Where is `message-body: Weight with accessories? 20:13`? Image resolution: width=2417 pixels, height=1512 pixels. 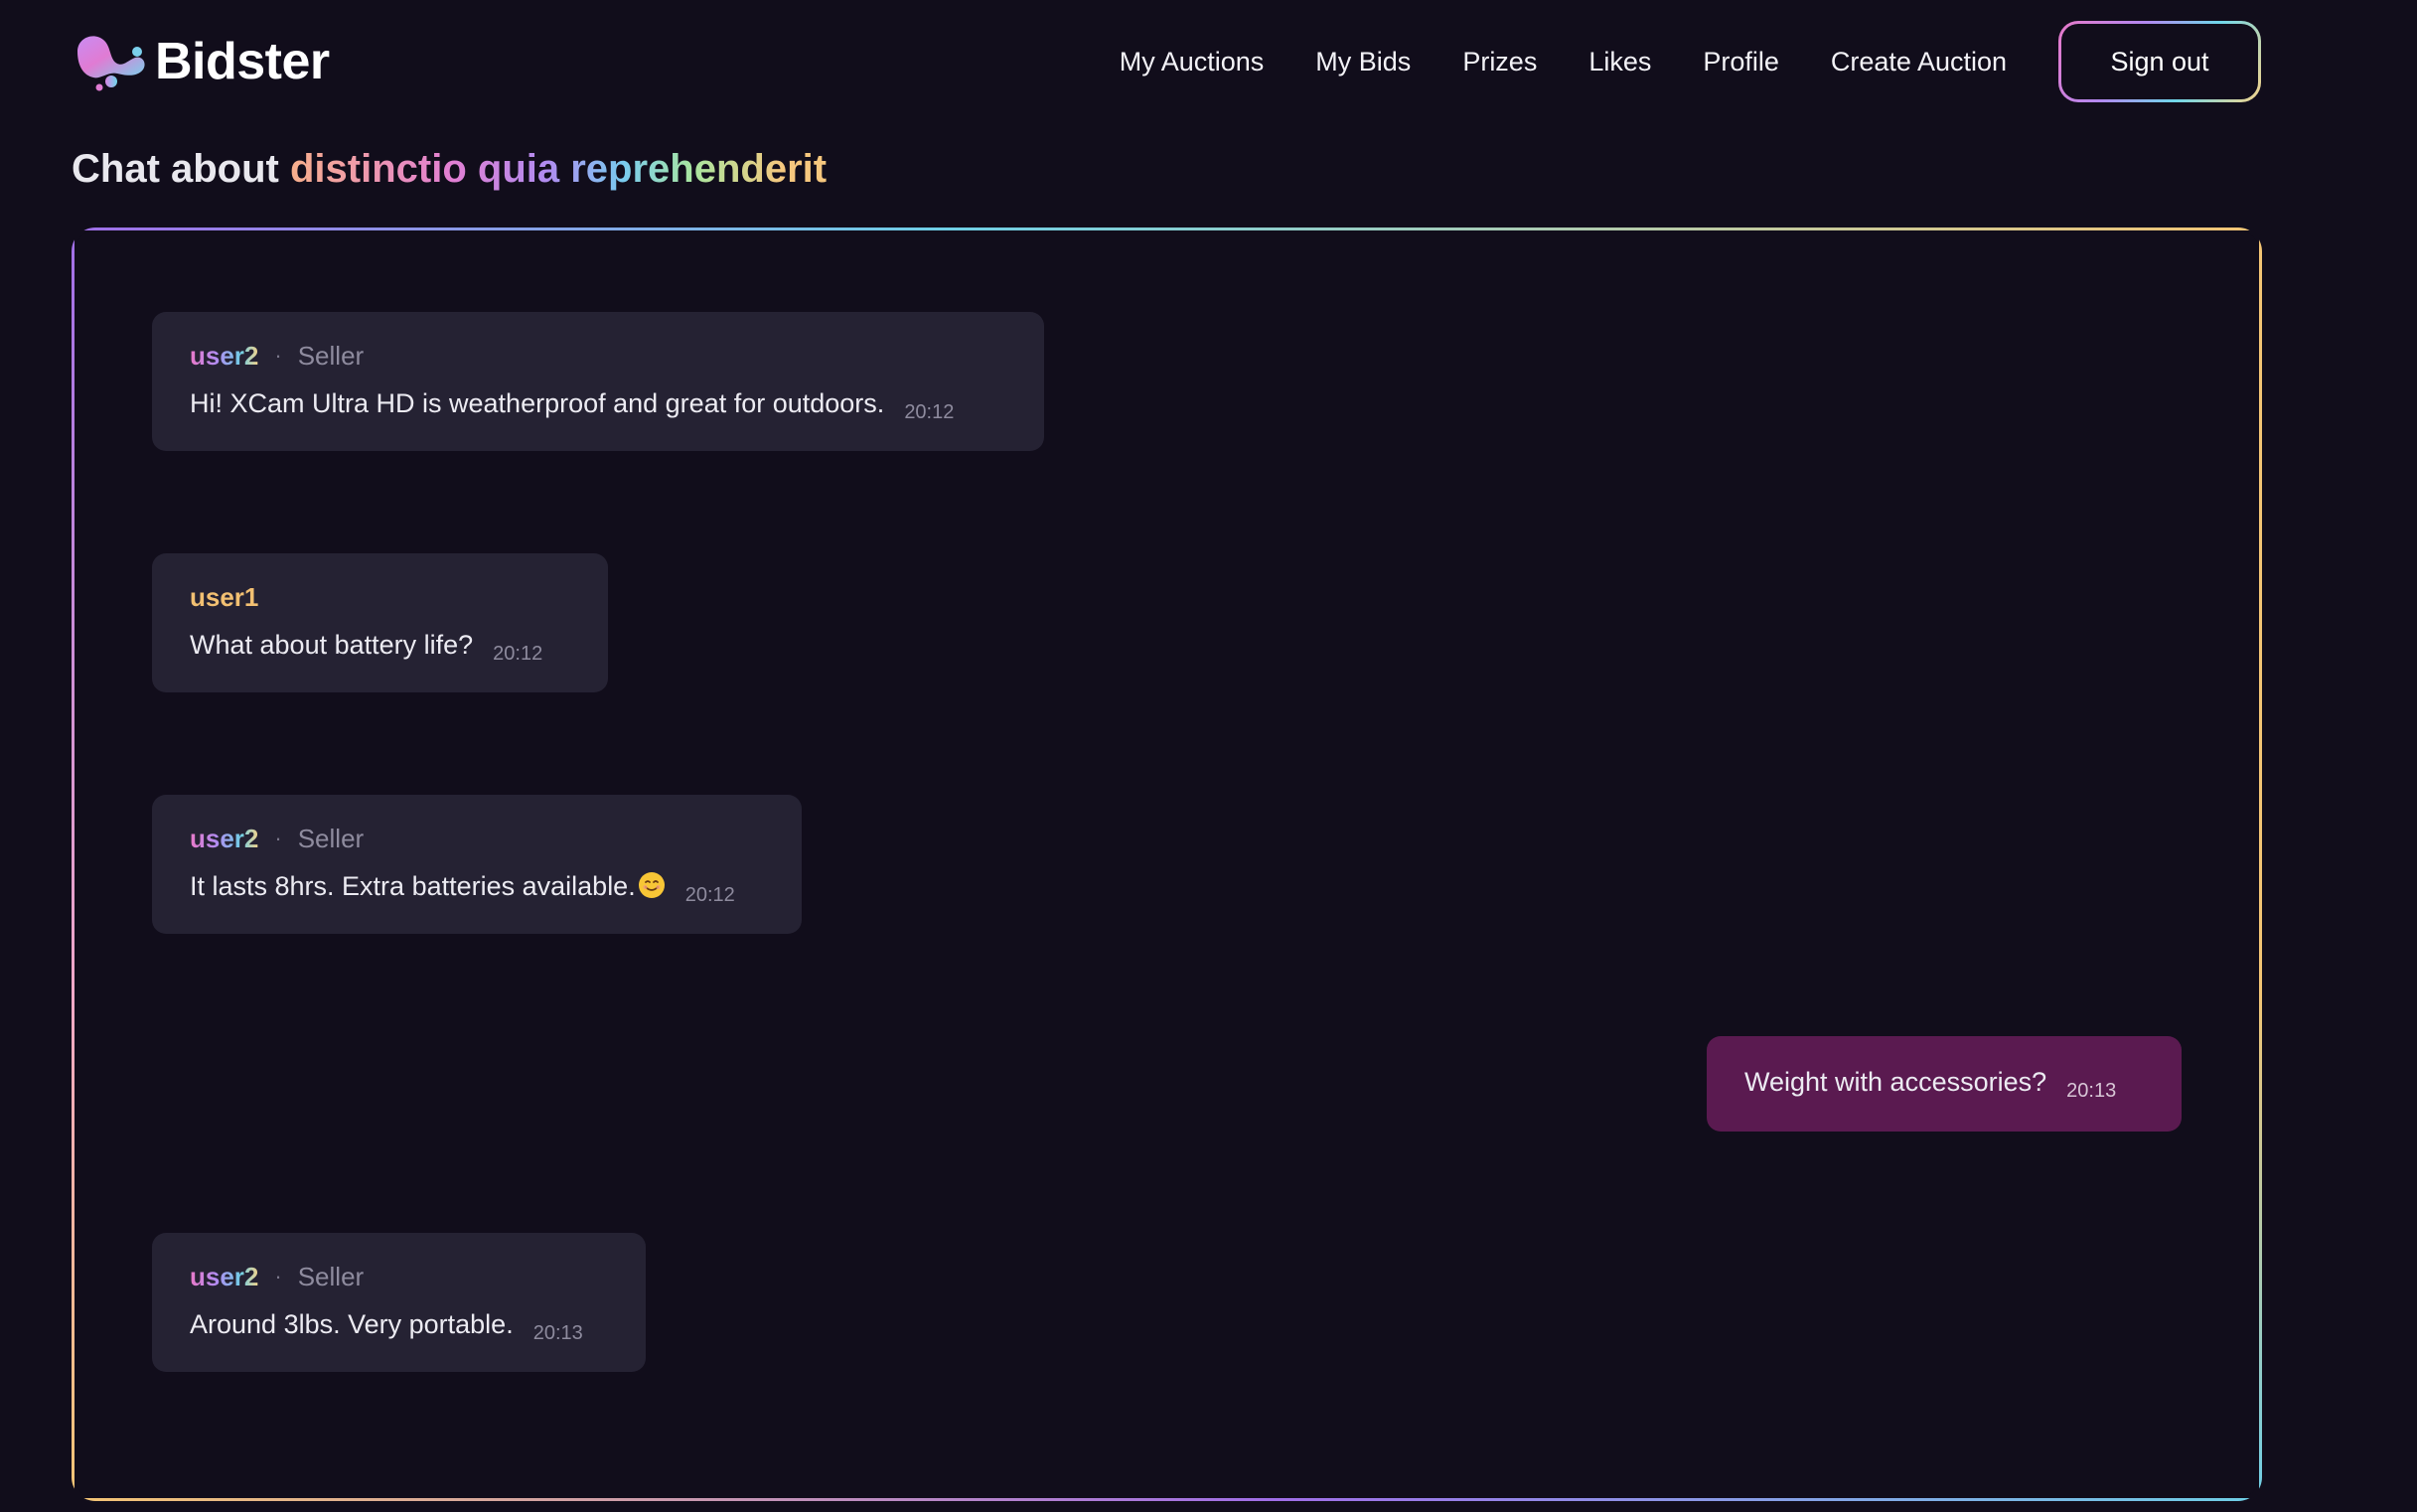
message-body: Weight with accessories? 20:13 is located at coordinates (1944, 1083).